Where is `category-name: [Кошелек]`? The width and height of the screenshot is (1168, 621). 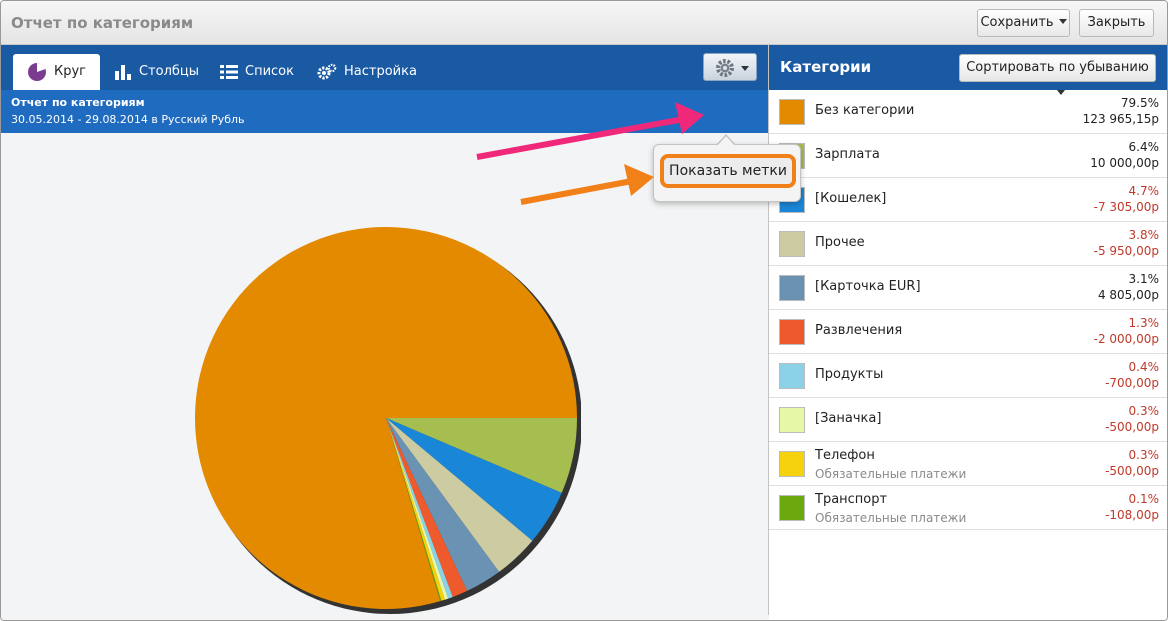
category-name: [Кошелек] is located at coordinates (851, 198).